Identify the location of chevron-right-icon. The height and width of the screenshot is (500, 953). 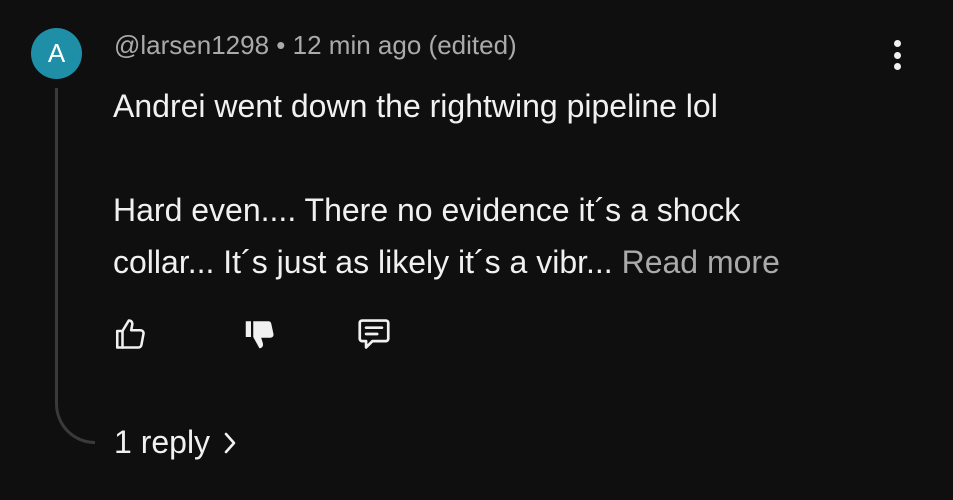
(230, 443).